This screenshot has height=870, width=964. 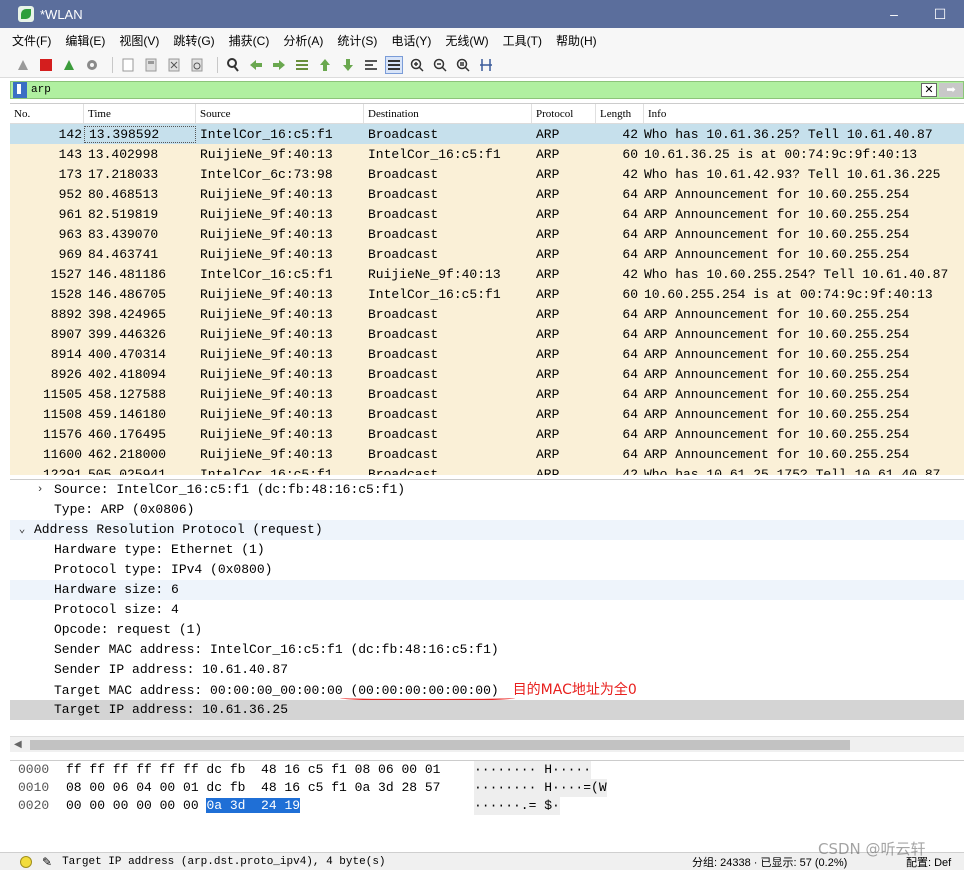 I want to click on save-file-icon, so click(x=151, y=65).